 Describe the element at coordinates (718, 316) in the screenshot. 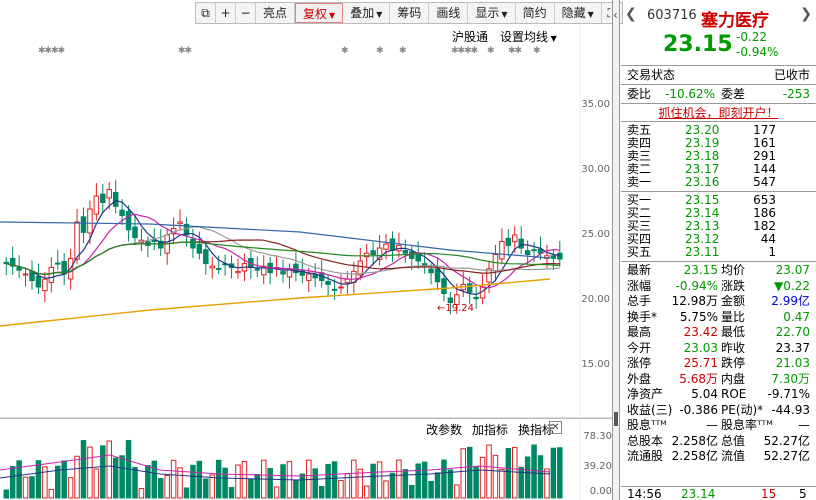

I see `stat-row: 换手* 5.75% 量比 0.47` at that location.